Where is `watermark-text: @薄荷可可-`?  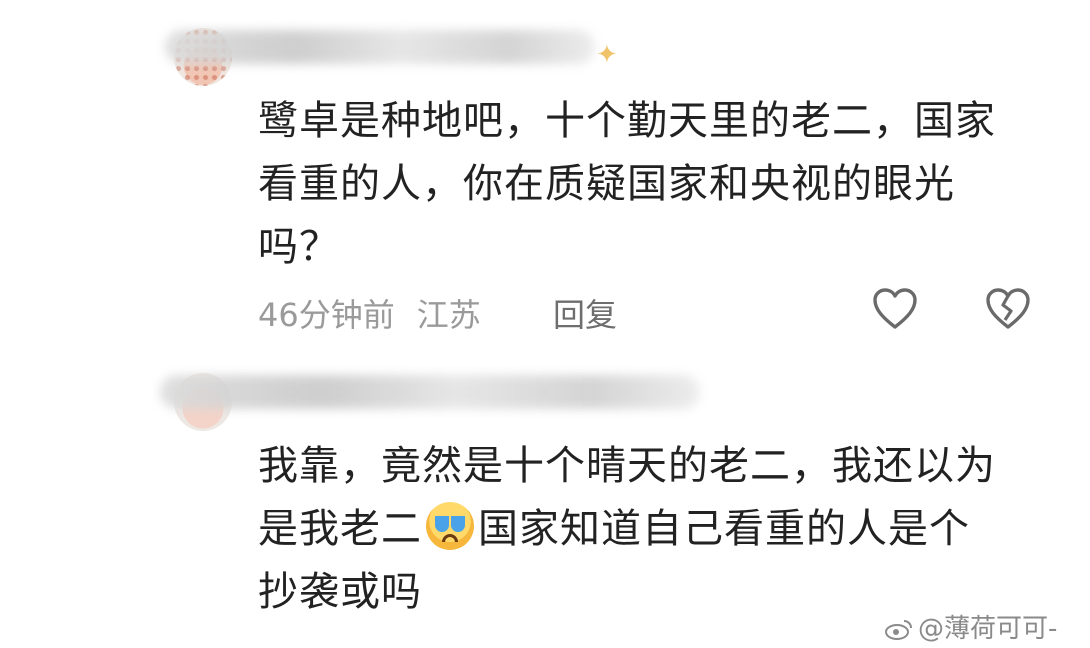 watermark-text: @薄荷可可- is located at coordinates (988, 629).